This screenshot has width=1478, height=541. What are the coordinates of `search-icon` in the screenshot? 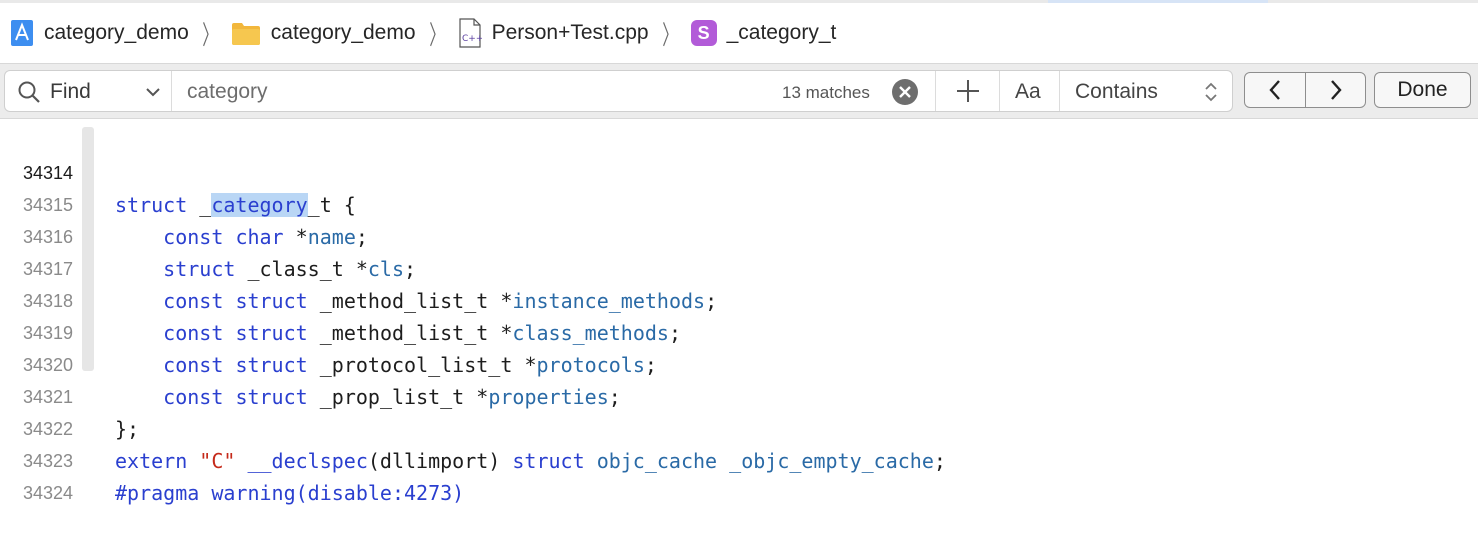 It's located at (29, 94).